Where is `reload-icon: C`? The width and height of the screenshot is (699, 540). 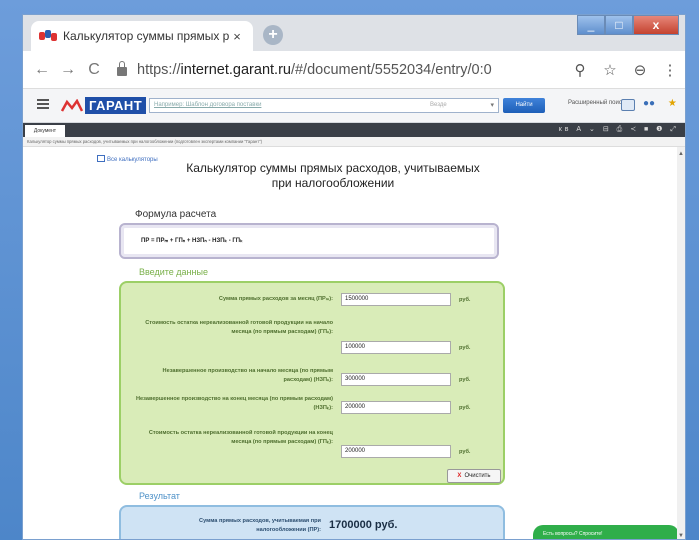 reload-icon: C is located at coordinates (94, 70).